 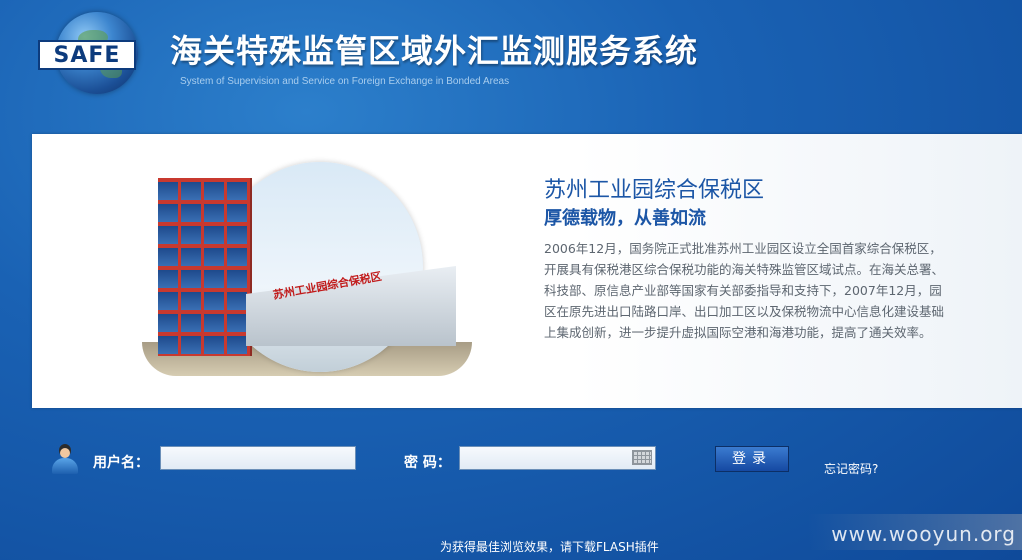 What do you see at coordinates (923, 534) in the screenshot?
I see `watermark: www.wooyun.org` at bounding box center [923, 534].